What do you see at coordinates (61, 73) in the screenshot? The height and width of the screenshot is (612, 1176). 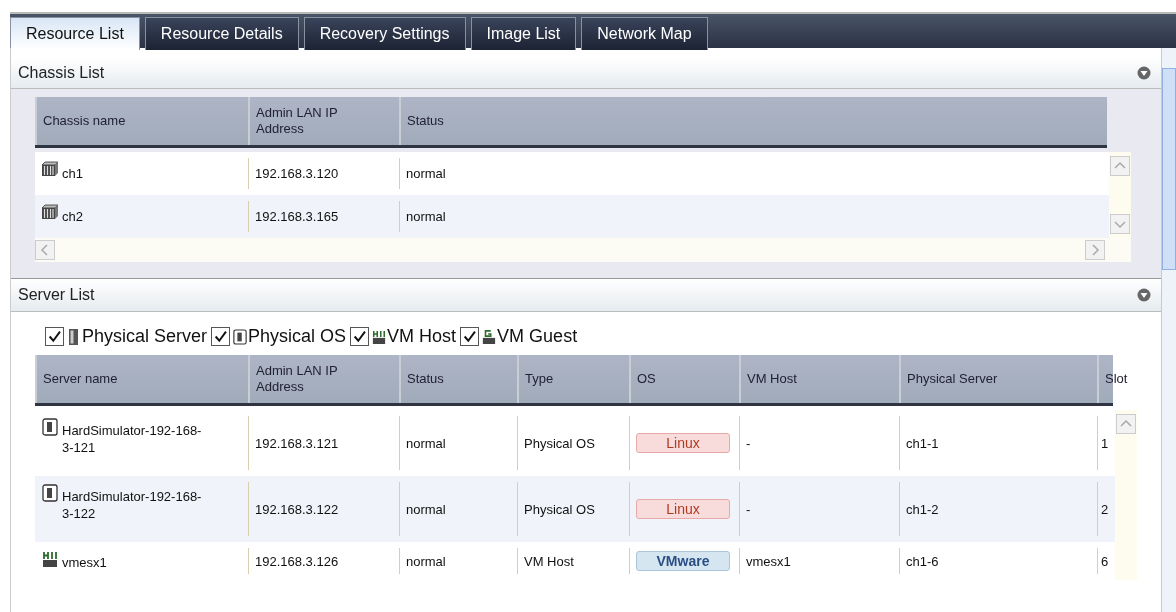 I see `panel-title: Chassis List` at bounding box center [61, 73].